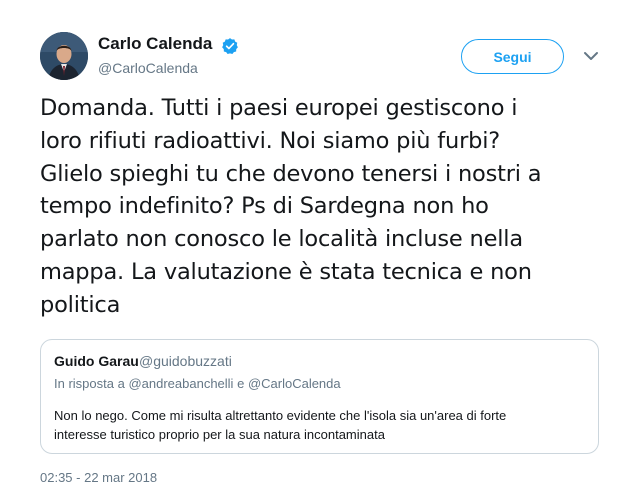 This screenshot has height=493, width=636. I want to click on author-name: Carlo Calenda, so click(155, 44).